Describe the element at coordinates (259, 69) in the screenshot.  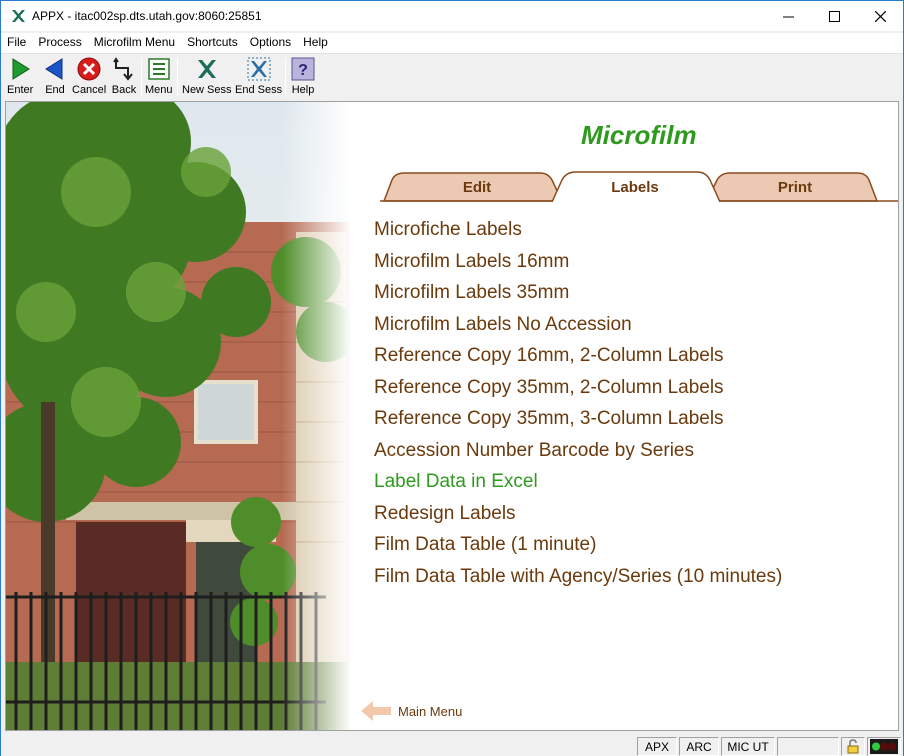
I see `appx-end-session-icon` at that location.